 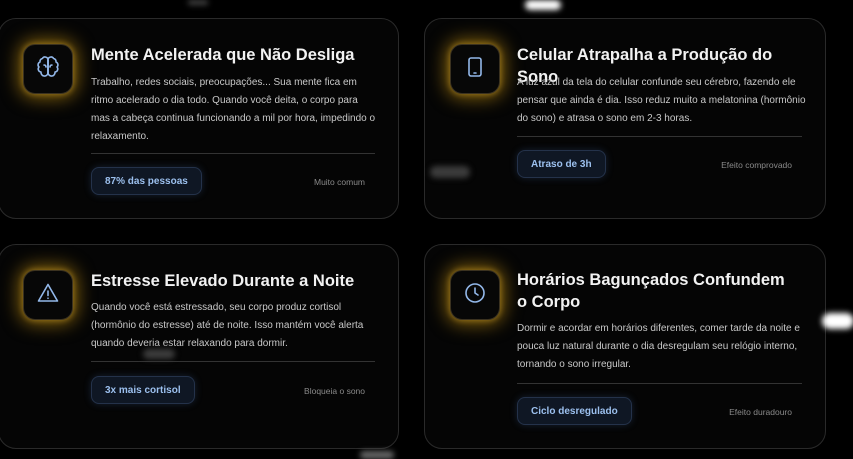 I want to click on card-title: Estresse Elevado Durante a Noite, so click(x=223, y=281).